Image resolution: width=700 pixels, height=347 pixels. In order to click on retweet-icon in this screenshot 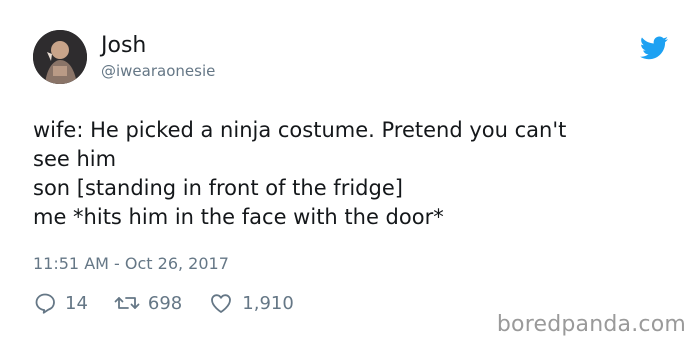, I will do `click(127, 303)`.